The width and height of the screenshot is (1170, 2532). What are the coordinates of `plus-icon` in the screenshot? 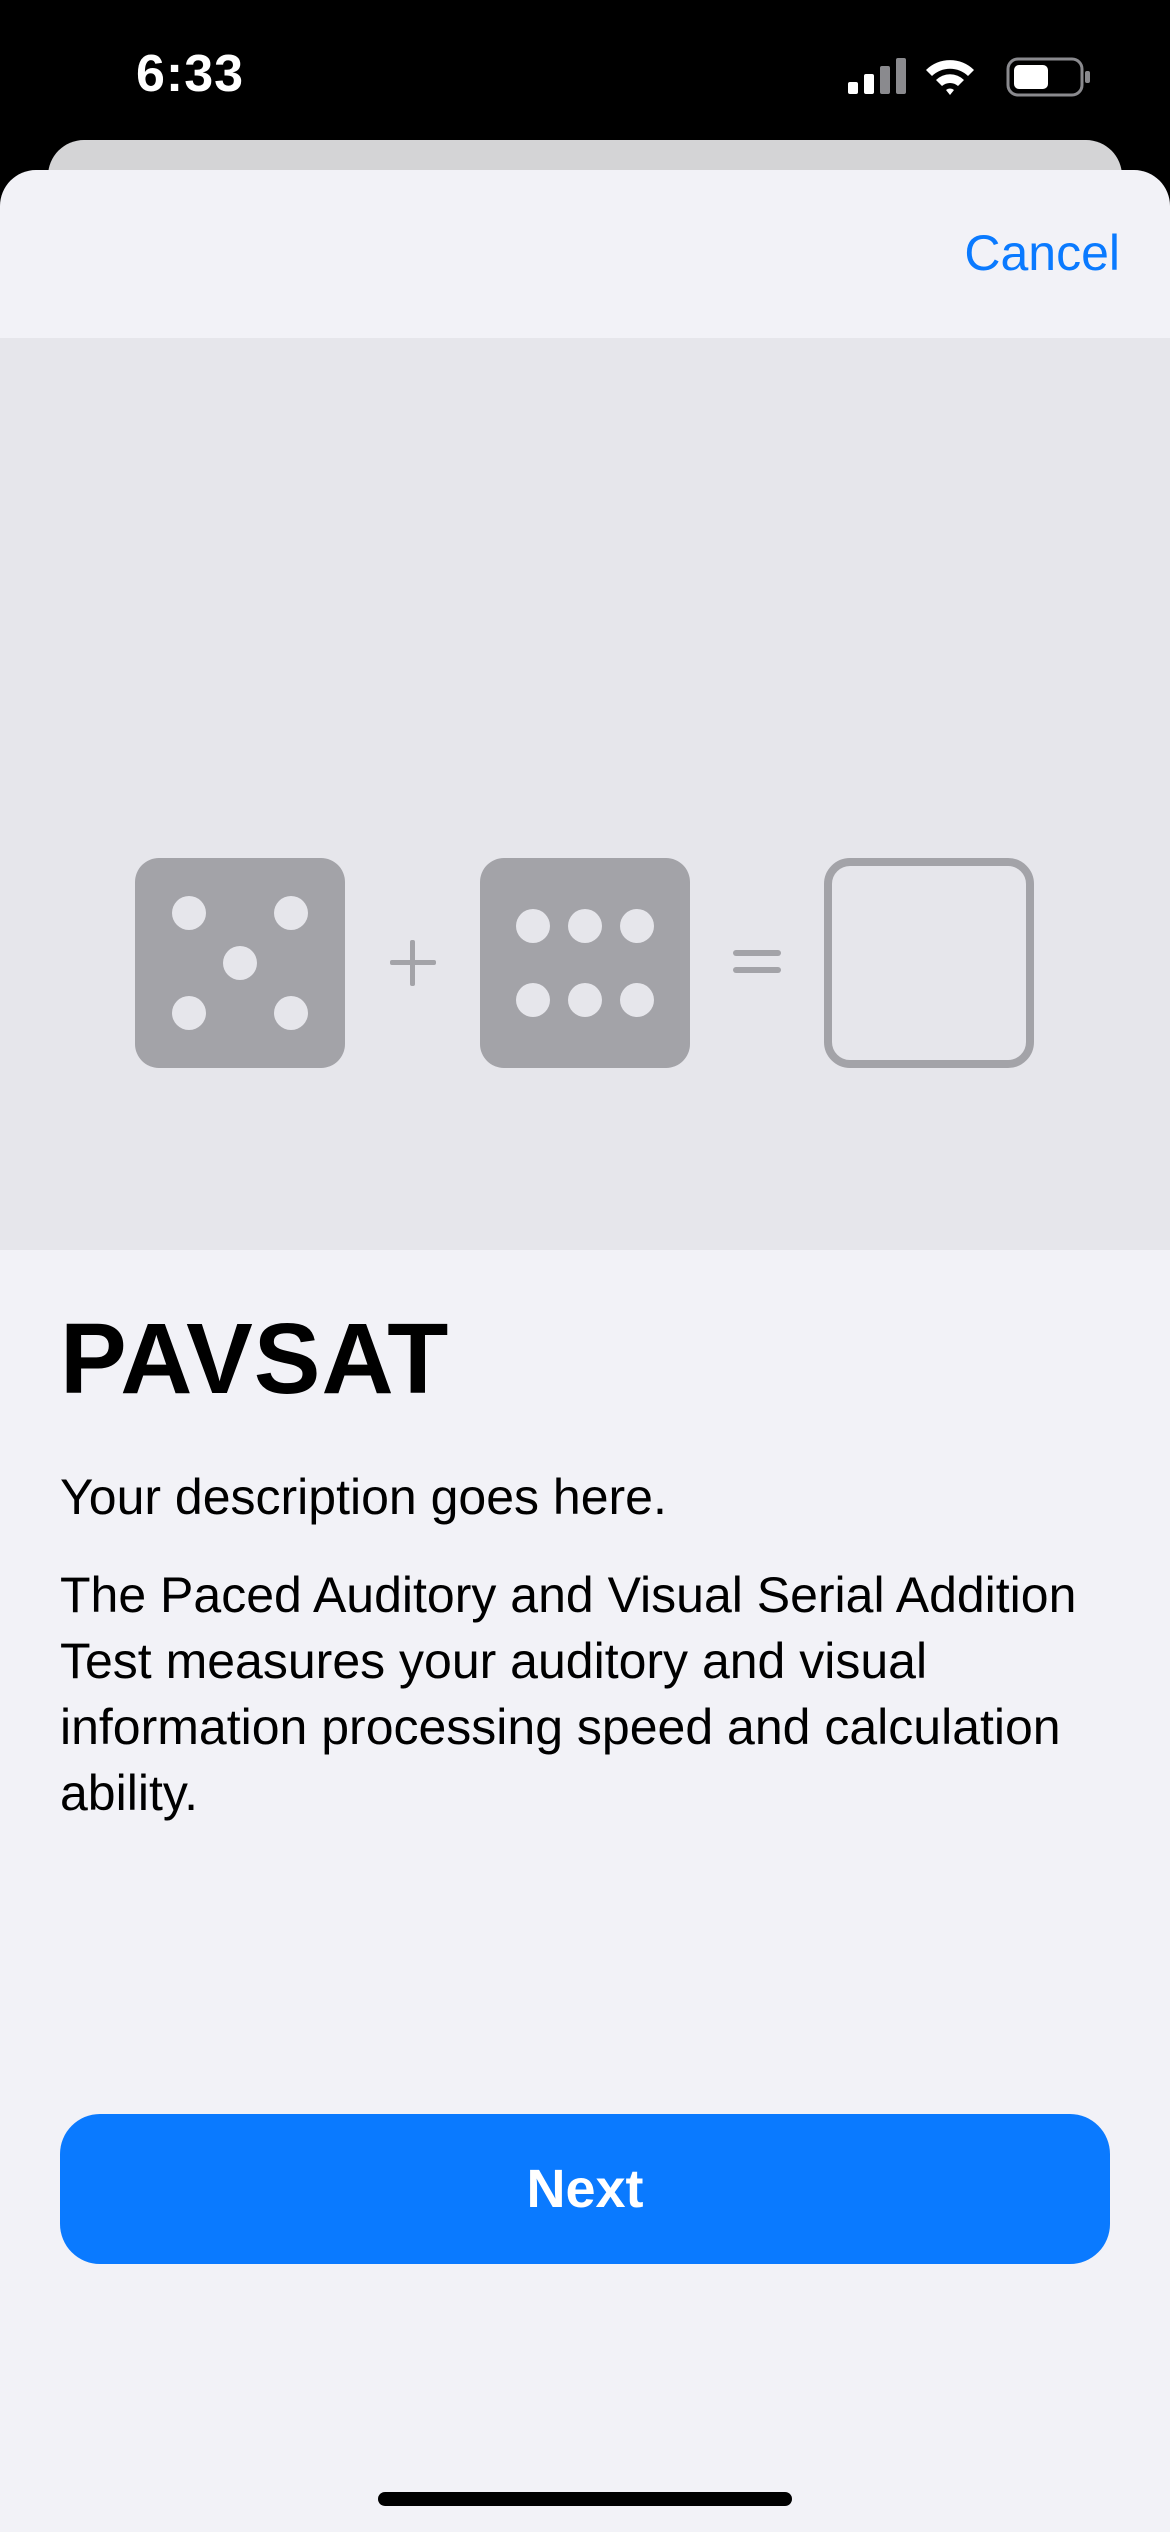 It's located at (413, 963).